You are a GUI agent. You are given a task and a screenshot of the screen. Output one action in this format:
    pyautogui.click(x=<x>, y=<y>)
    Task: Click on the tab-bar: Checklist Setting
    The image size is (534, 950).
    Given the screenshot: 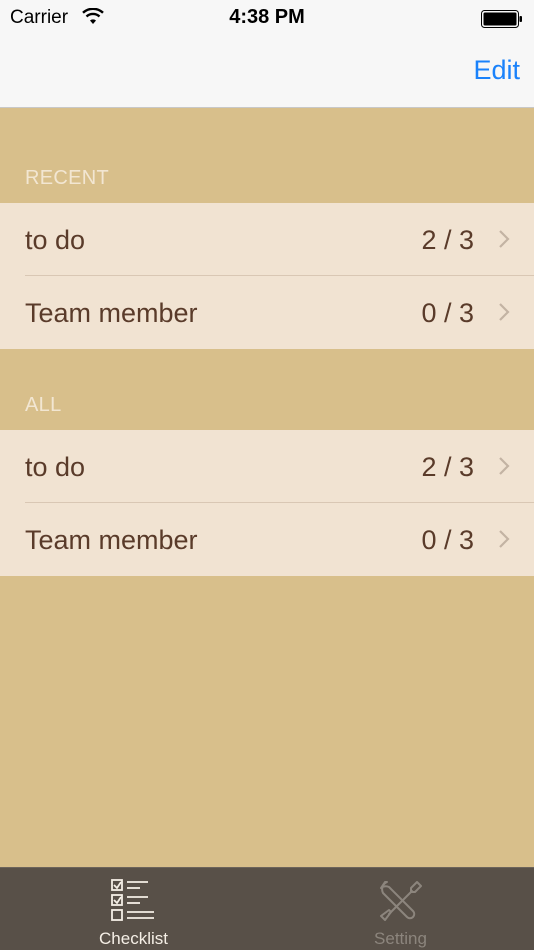 What is the action you would take?
    pyautogui.click(x=267, y=908)
    